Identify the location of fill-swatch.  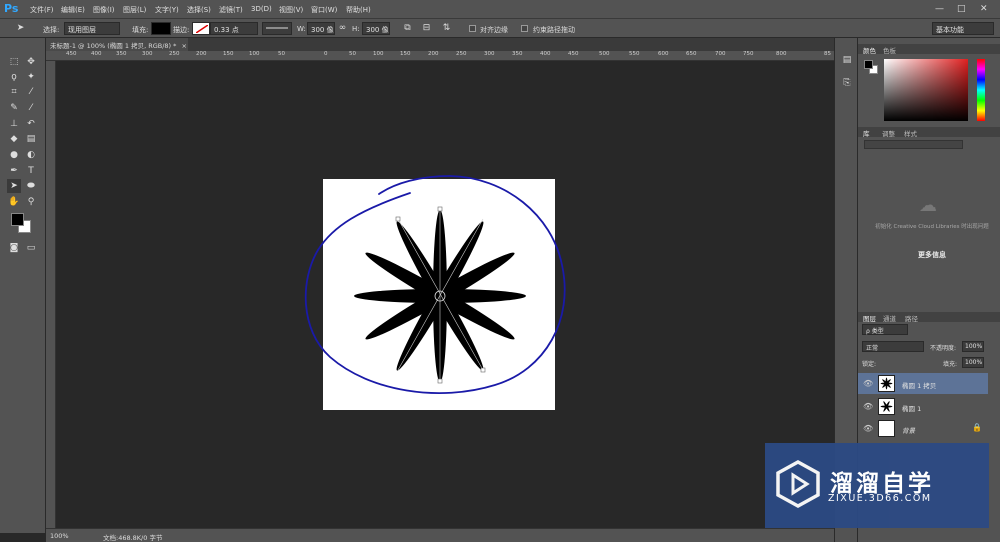
(161, 28).